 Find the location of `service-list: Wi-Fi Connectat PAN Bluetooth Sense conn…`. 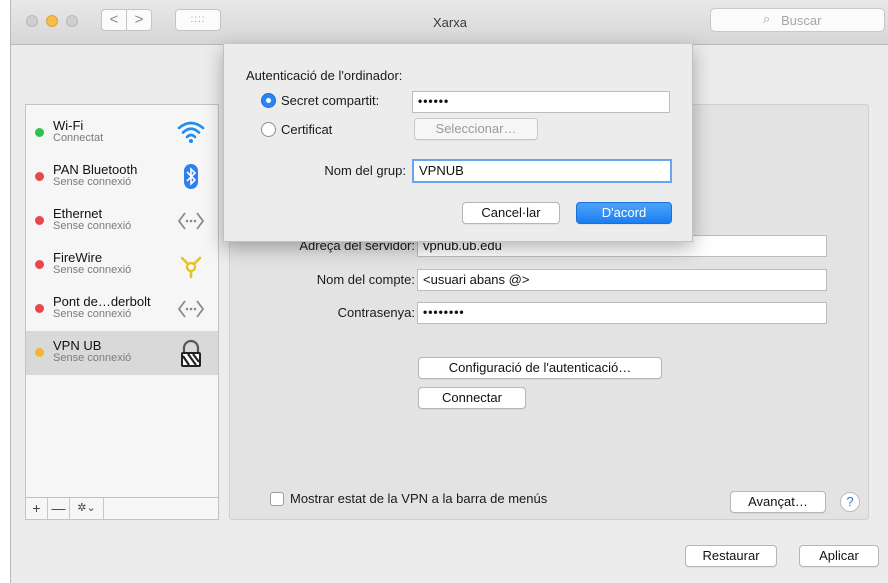

service-list: Wi-Fi Connectat PAN Bluetooth Sense conn… is located at coordinates (122, 301).